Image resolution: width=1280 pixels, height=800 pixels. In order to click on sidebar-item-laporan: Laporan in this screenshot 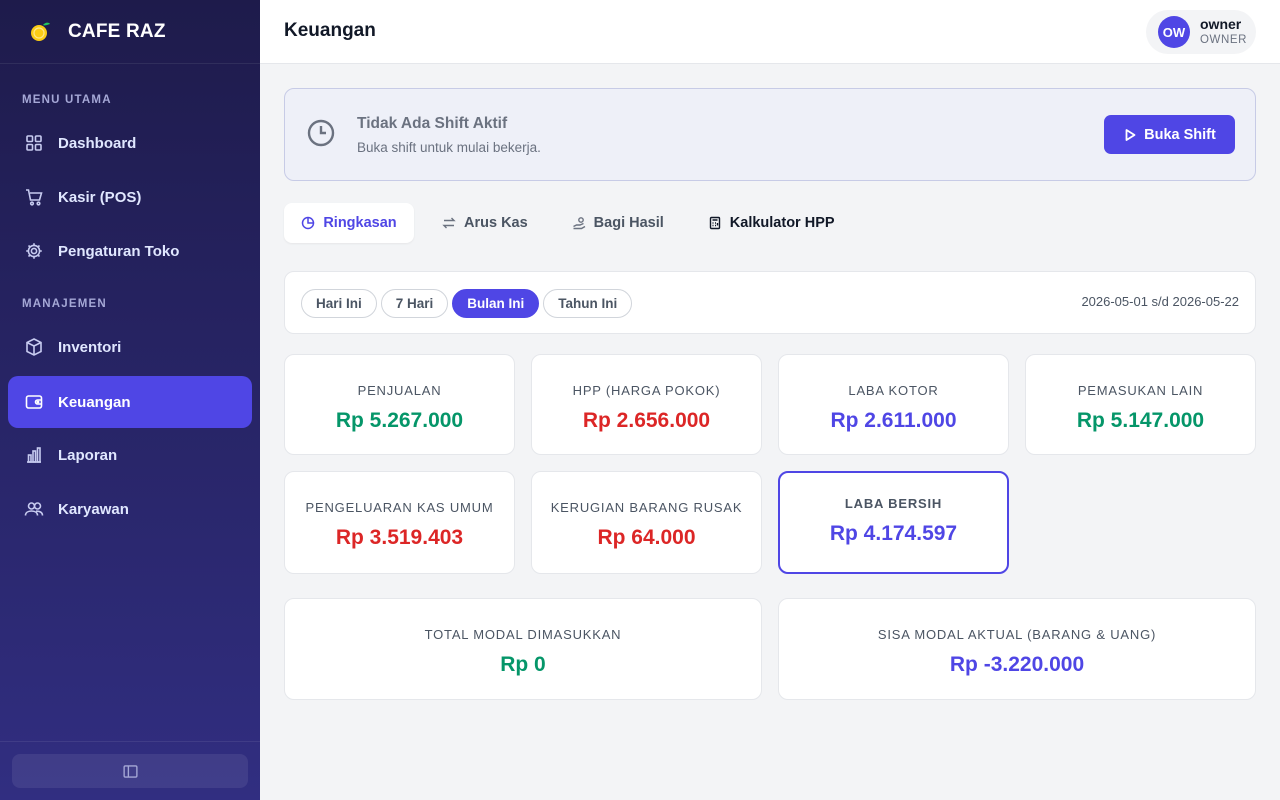, I will do `click(130, 455)`.